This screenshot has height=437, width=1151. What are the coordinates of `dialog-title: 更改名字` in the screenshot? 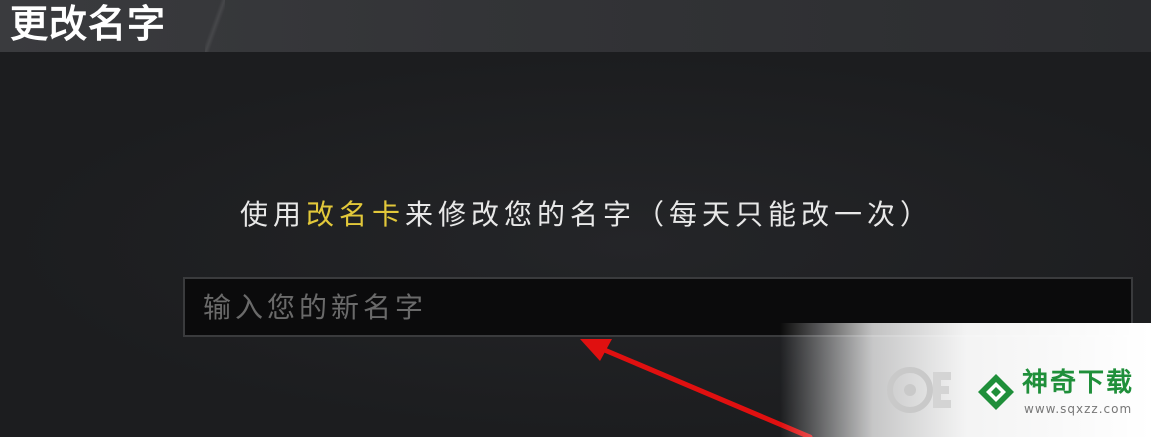 It's located at (88, 24).